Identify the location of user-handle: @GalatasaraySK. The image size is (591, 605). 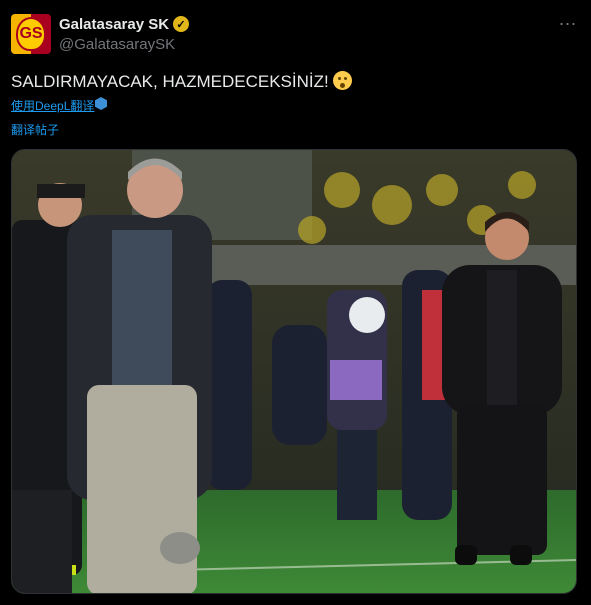
(117, 44).